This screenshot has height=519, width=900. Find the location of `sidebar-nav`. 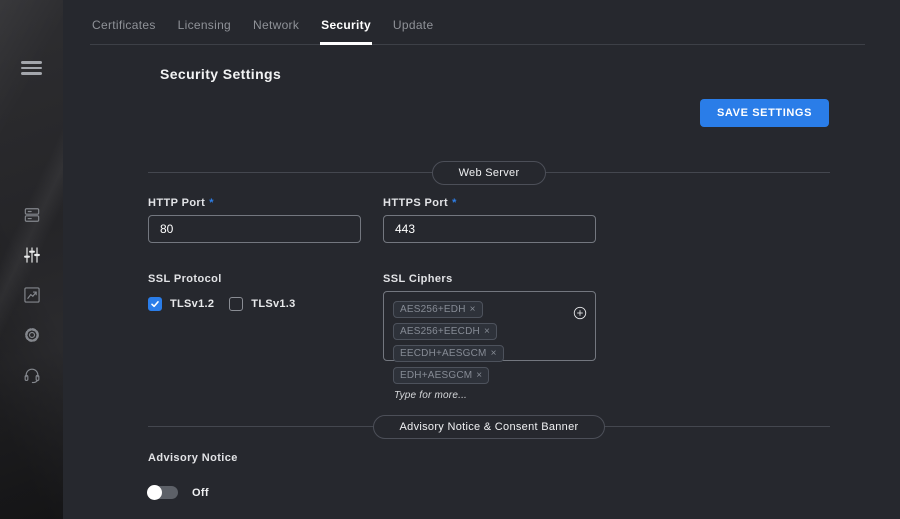

sidebar-nav is located at coordinates (31, 305).